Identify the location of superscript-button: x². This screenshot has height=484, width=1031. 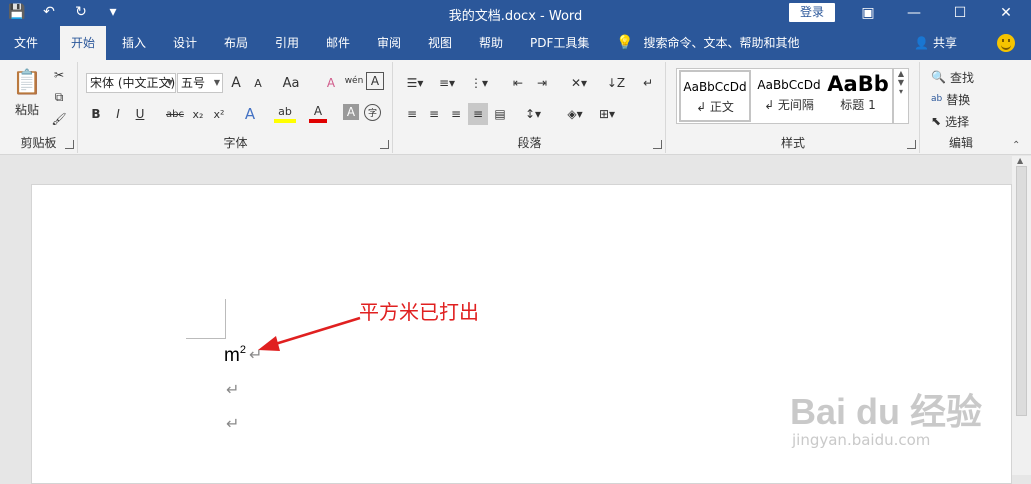
(219, 114).